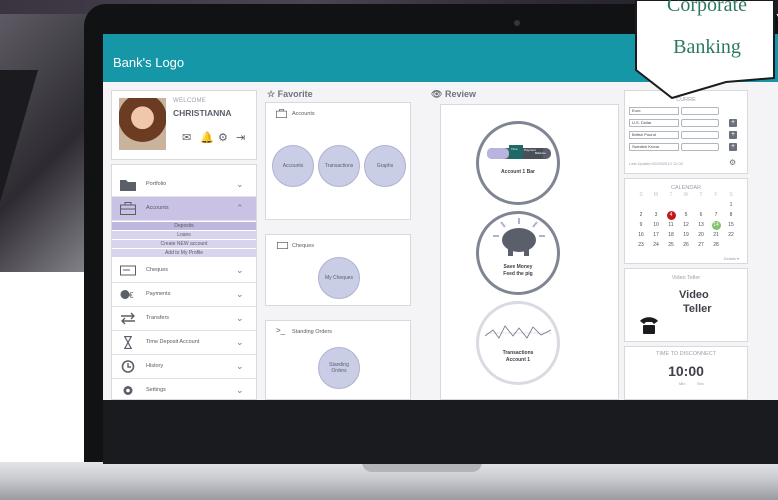 The width and height of the screenshot is (778, 500). Describe the element at coordinates (184, 319) in the screenshot. I see `sidebar-item-transfers: Transfers ⌄` at that location.